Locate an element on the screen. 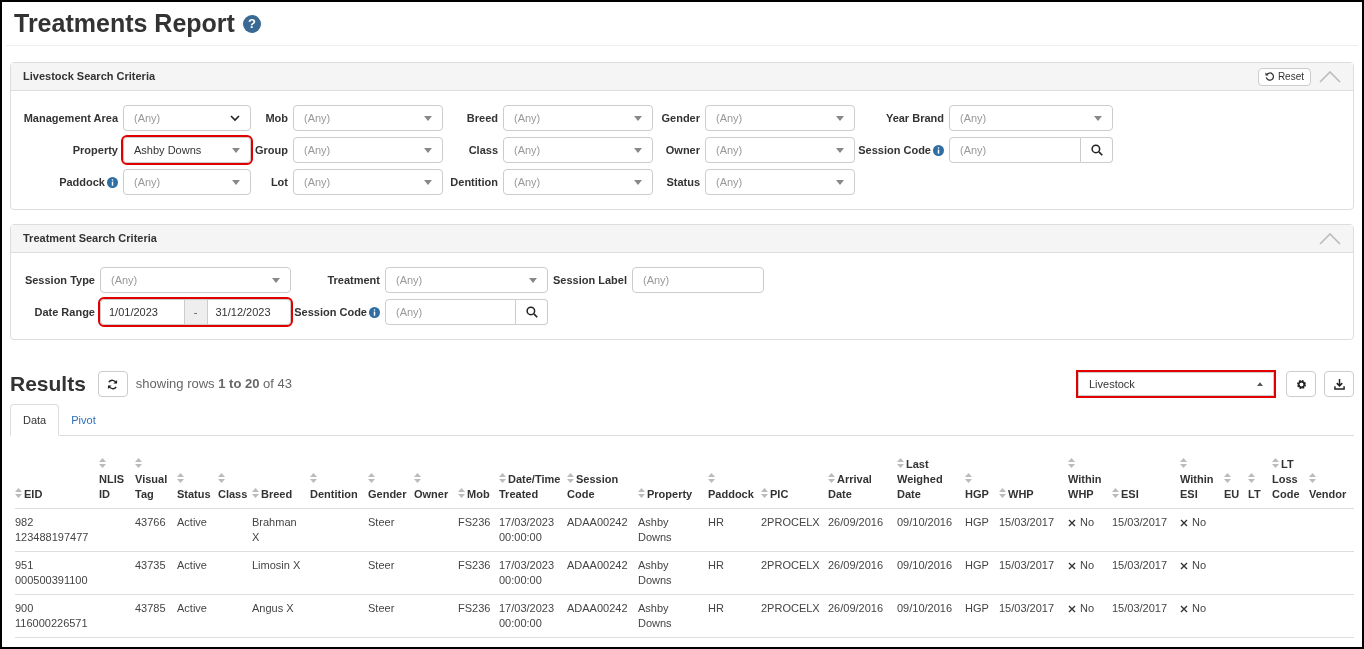 The height and width of the screenshot is (649, 1364). column-header: Within ESI is located at coordinates (1200, 479).